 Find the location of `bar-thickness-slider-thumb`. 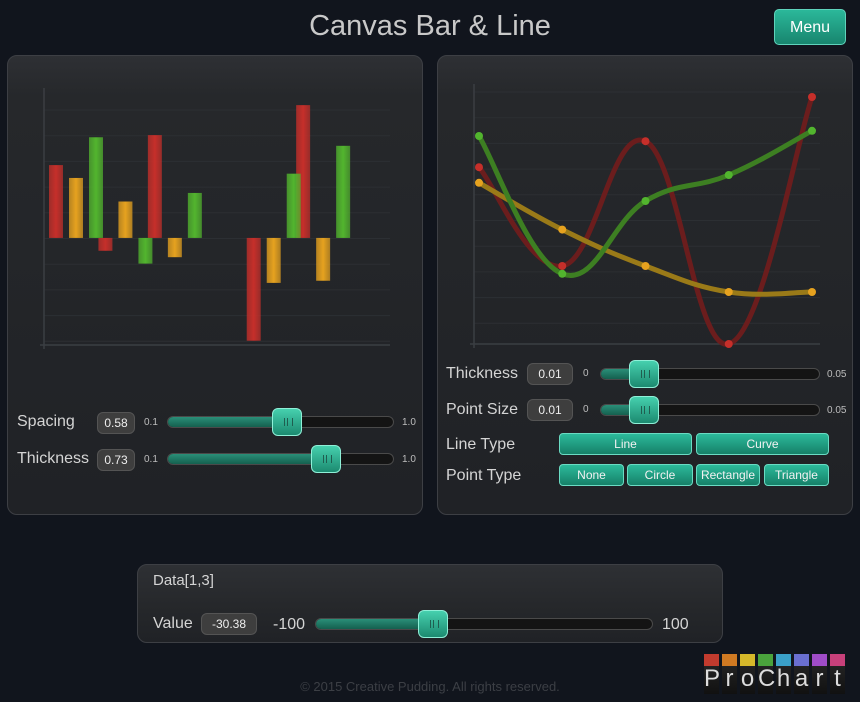

bar-thickness-slider-thumb is located at coordinates (325, 459).